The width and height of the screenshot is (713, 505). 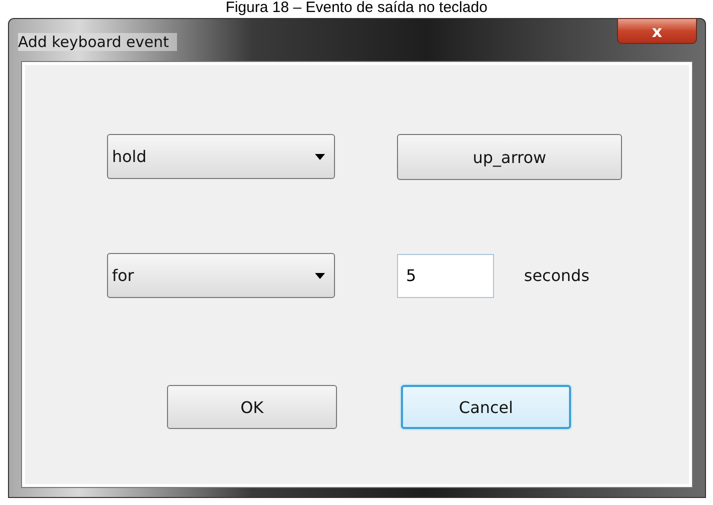 What do you see at coordinates (356, 8) in the screenshot?
I see `figure-caption: Figura 18 – Evento de saída no teclado` at bounding box center [356, 8].